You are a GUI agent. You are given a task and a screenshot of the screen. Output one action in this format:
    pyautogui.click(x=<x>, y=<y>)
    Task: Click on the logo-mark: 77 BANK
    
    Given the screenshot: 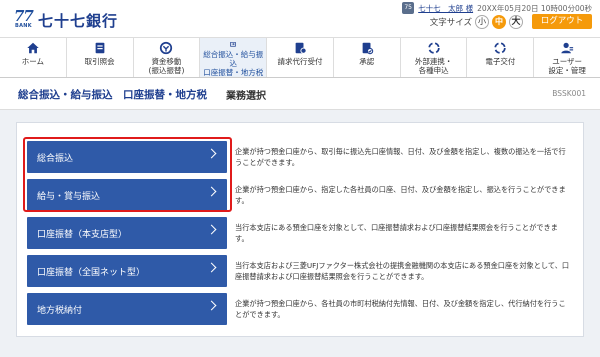 What is the action you would take?
    pyautogui.click(x=25, y=19)
    